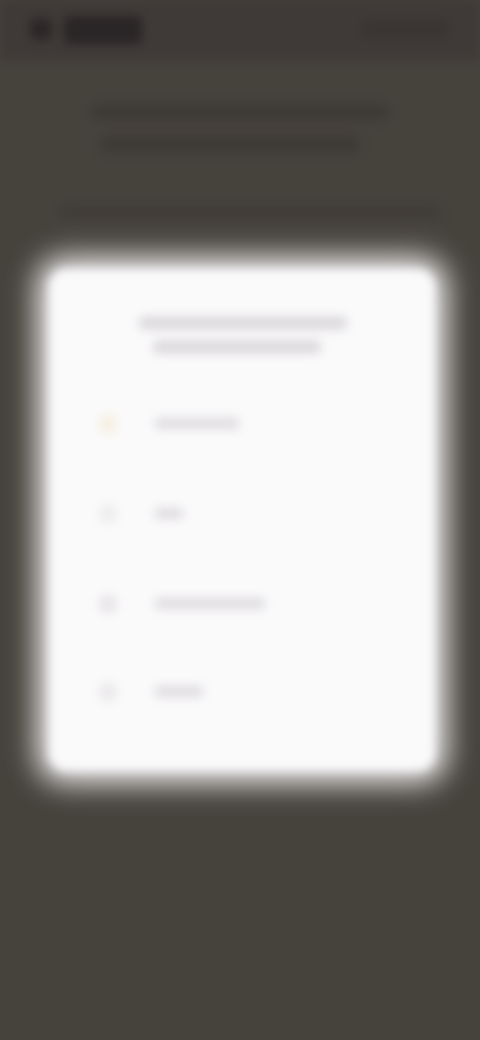  Describe the element at coordinates (250, 212) in the screenshot. I see `background-text-line` at that location.